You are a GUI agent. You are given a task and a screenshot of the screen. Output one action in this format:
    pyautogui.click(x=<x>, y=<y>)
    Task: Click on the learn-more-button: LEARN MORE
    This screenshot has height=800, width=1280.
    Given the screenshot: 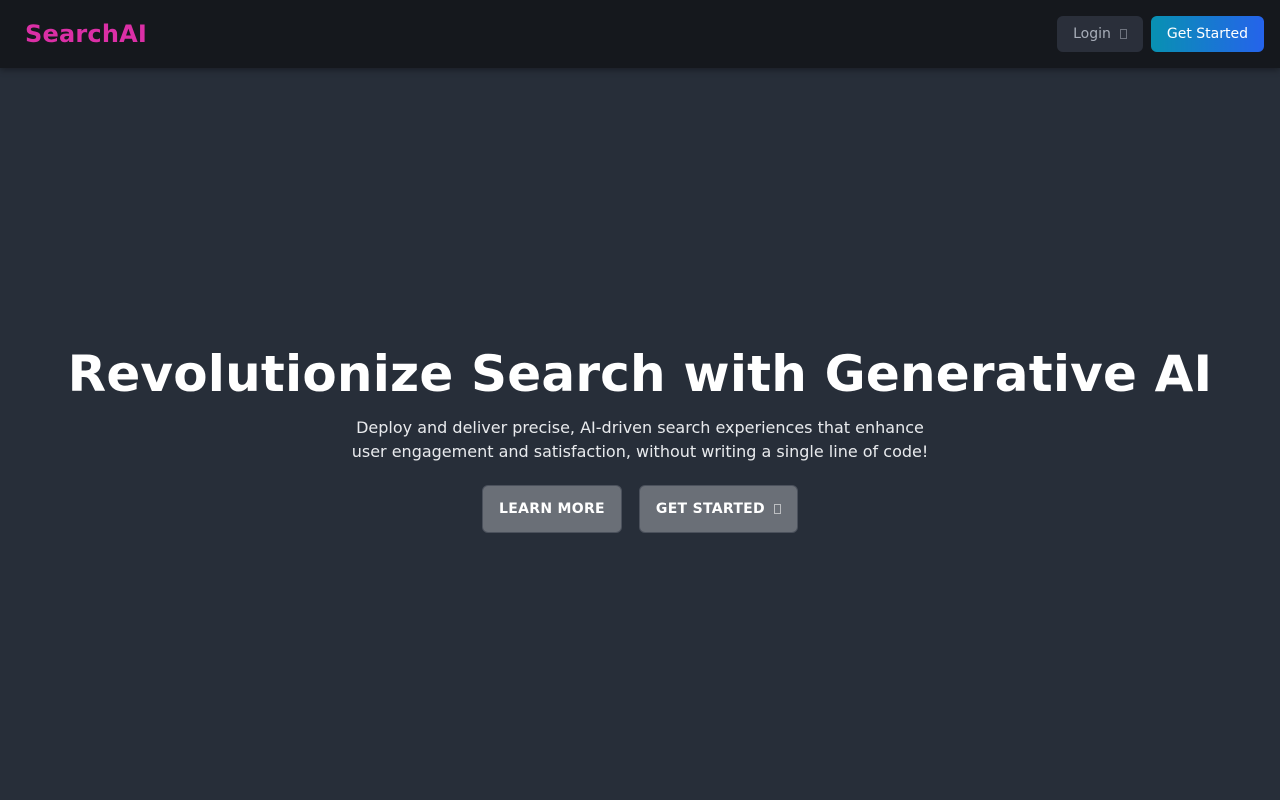 What is the action you would take?
    pyautogui.click(x=552, y=508)
    